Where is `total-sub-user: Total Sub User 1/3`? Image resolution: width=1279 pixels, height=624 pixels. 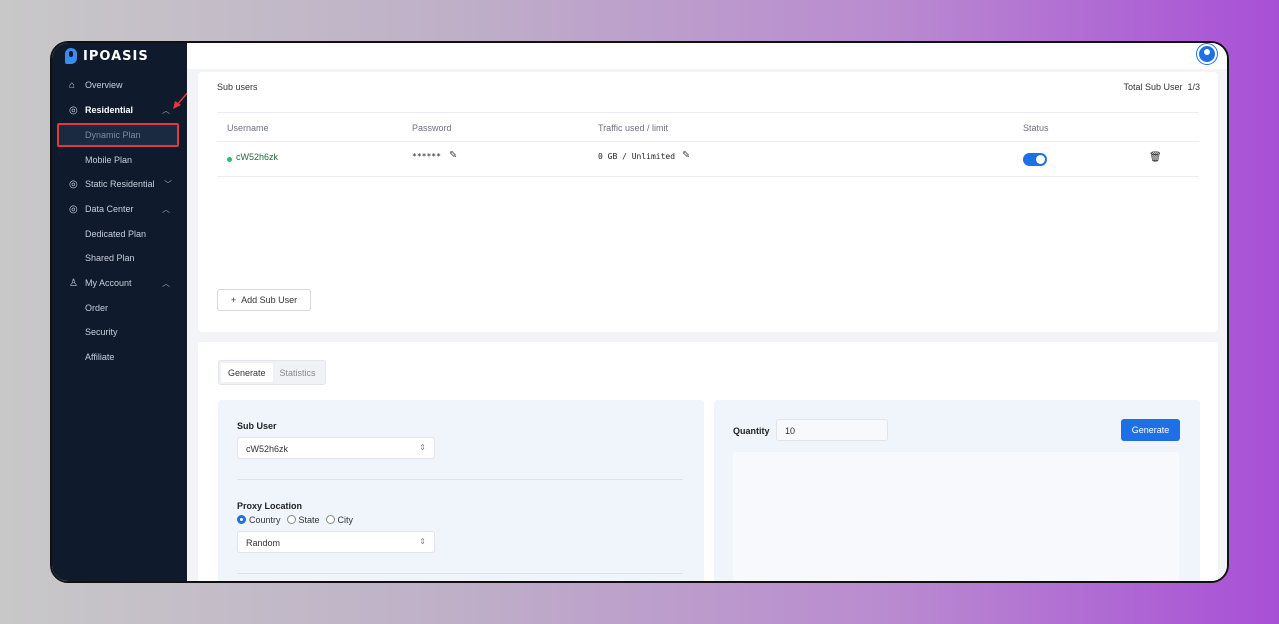
total-sub-user: Total Sub User 1/3 is located at coordinates (1161, 87).